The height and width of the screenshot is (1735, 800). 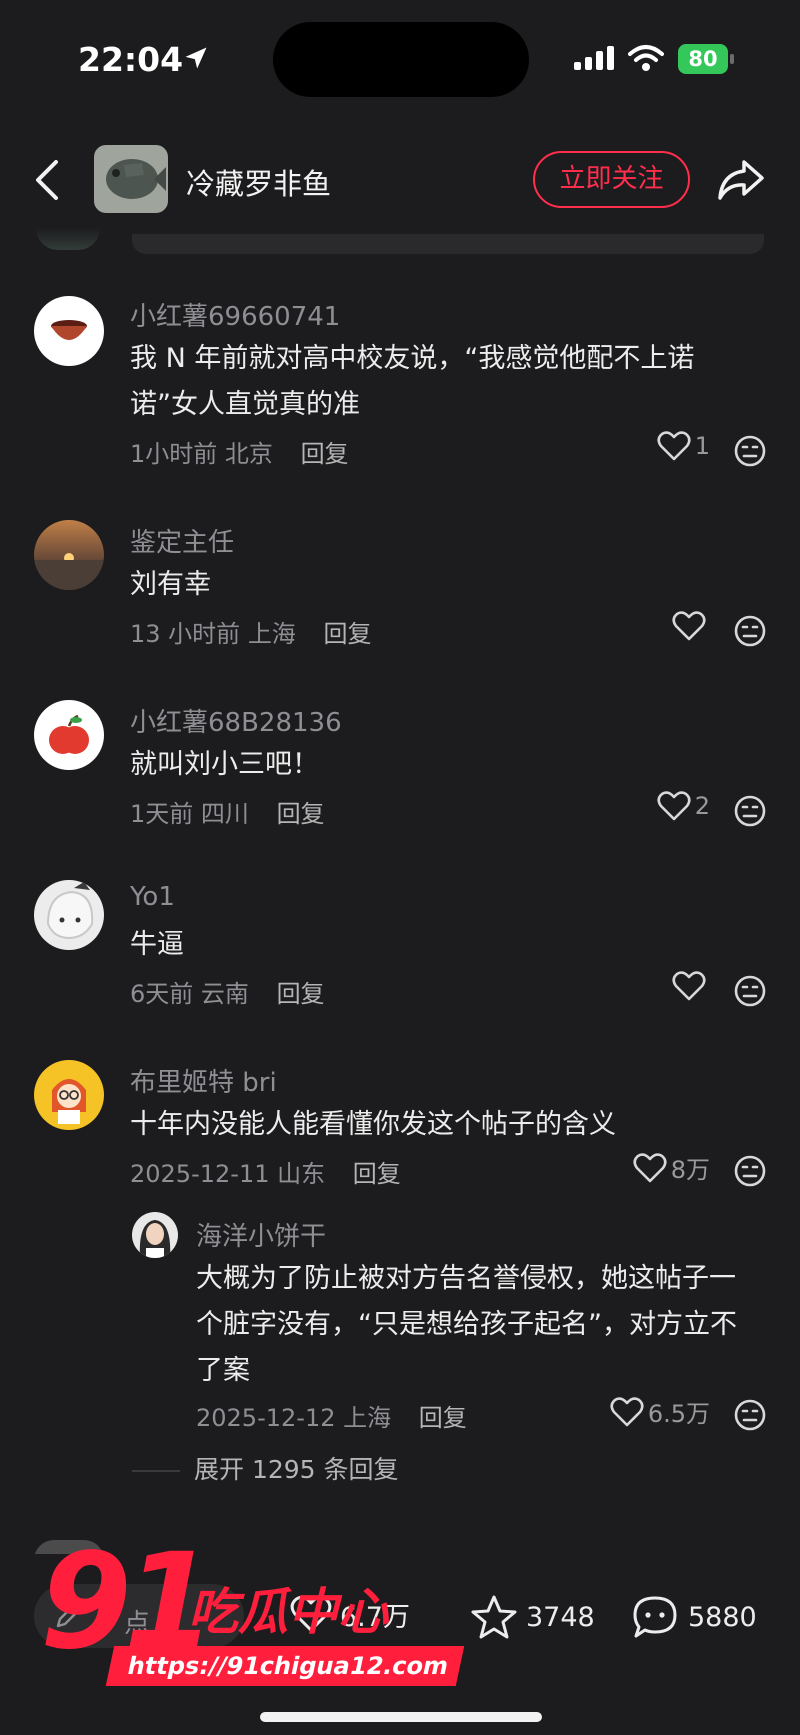 I want to click on wifi-icon, so click(x=646, y=58).